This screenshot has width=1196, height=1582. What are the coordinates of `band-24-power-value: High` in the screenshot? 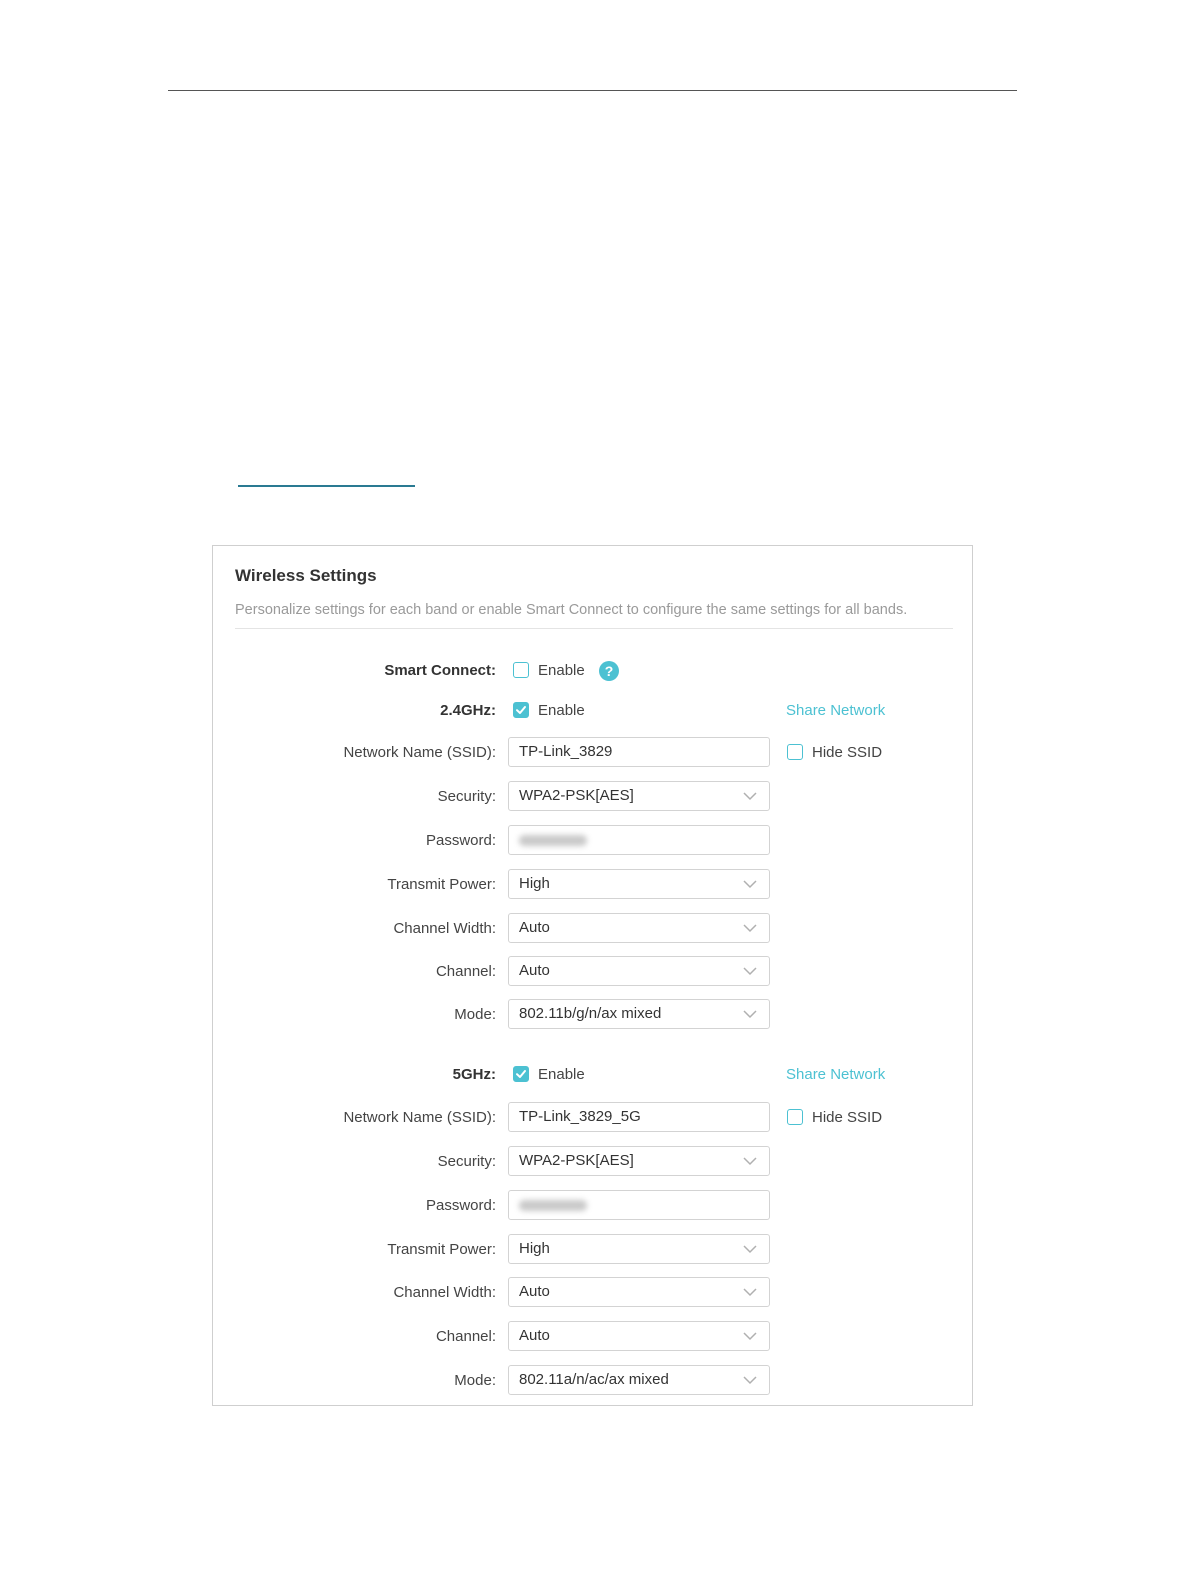 It's located at (534, 883).